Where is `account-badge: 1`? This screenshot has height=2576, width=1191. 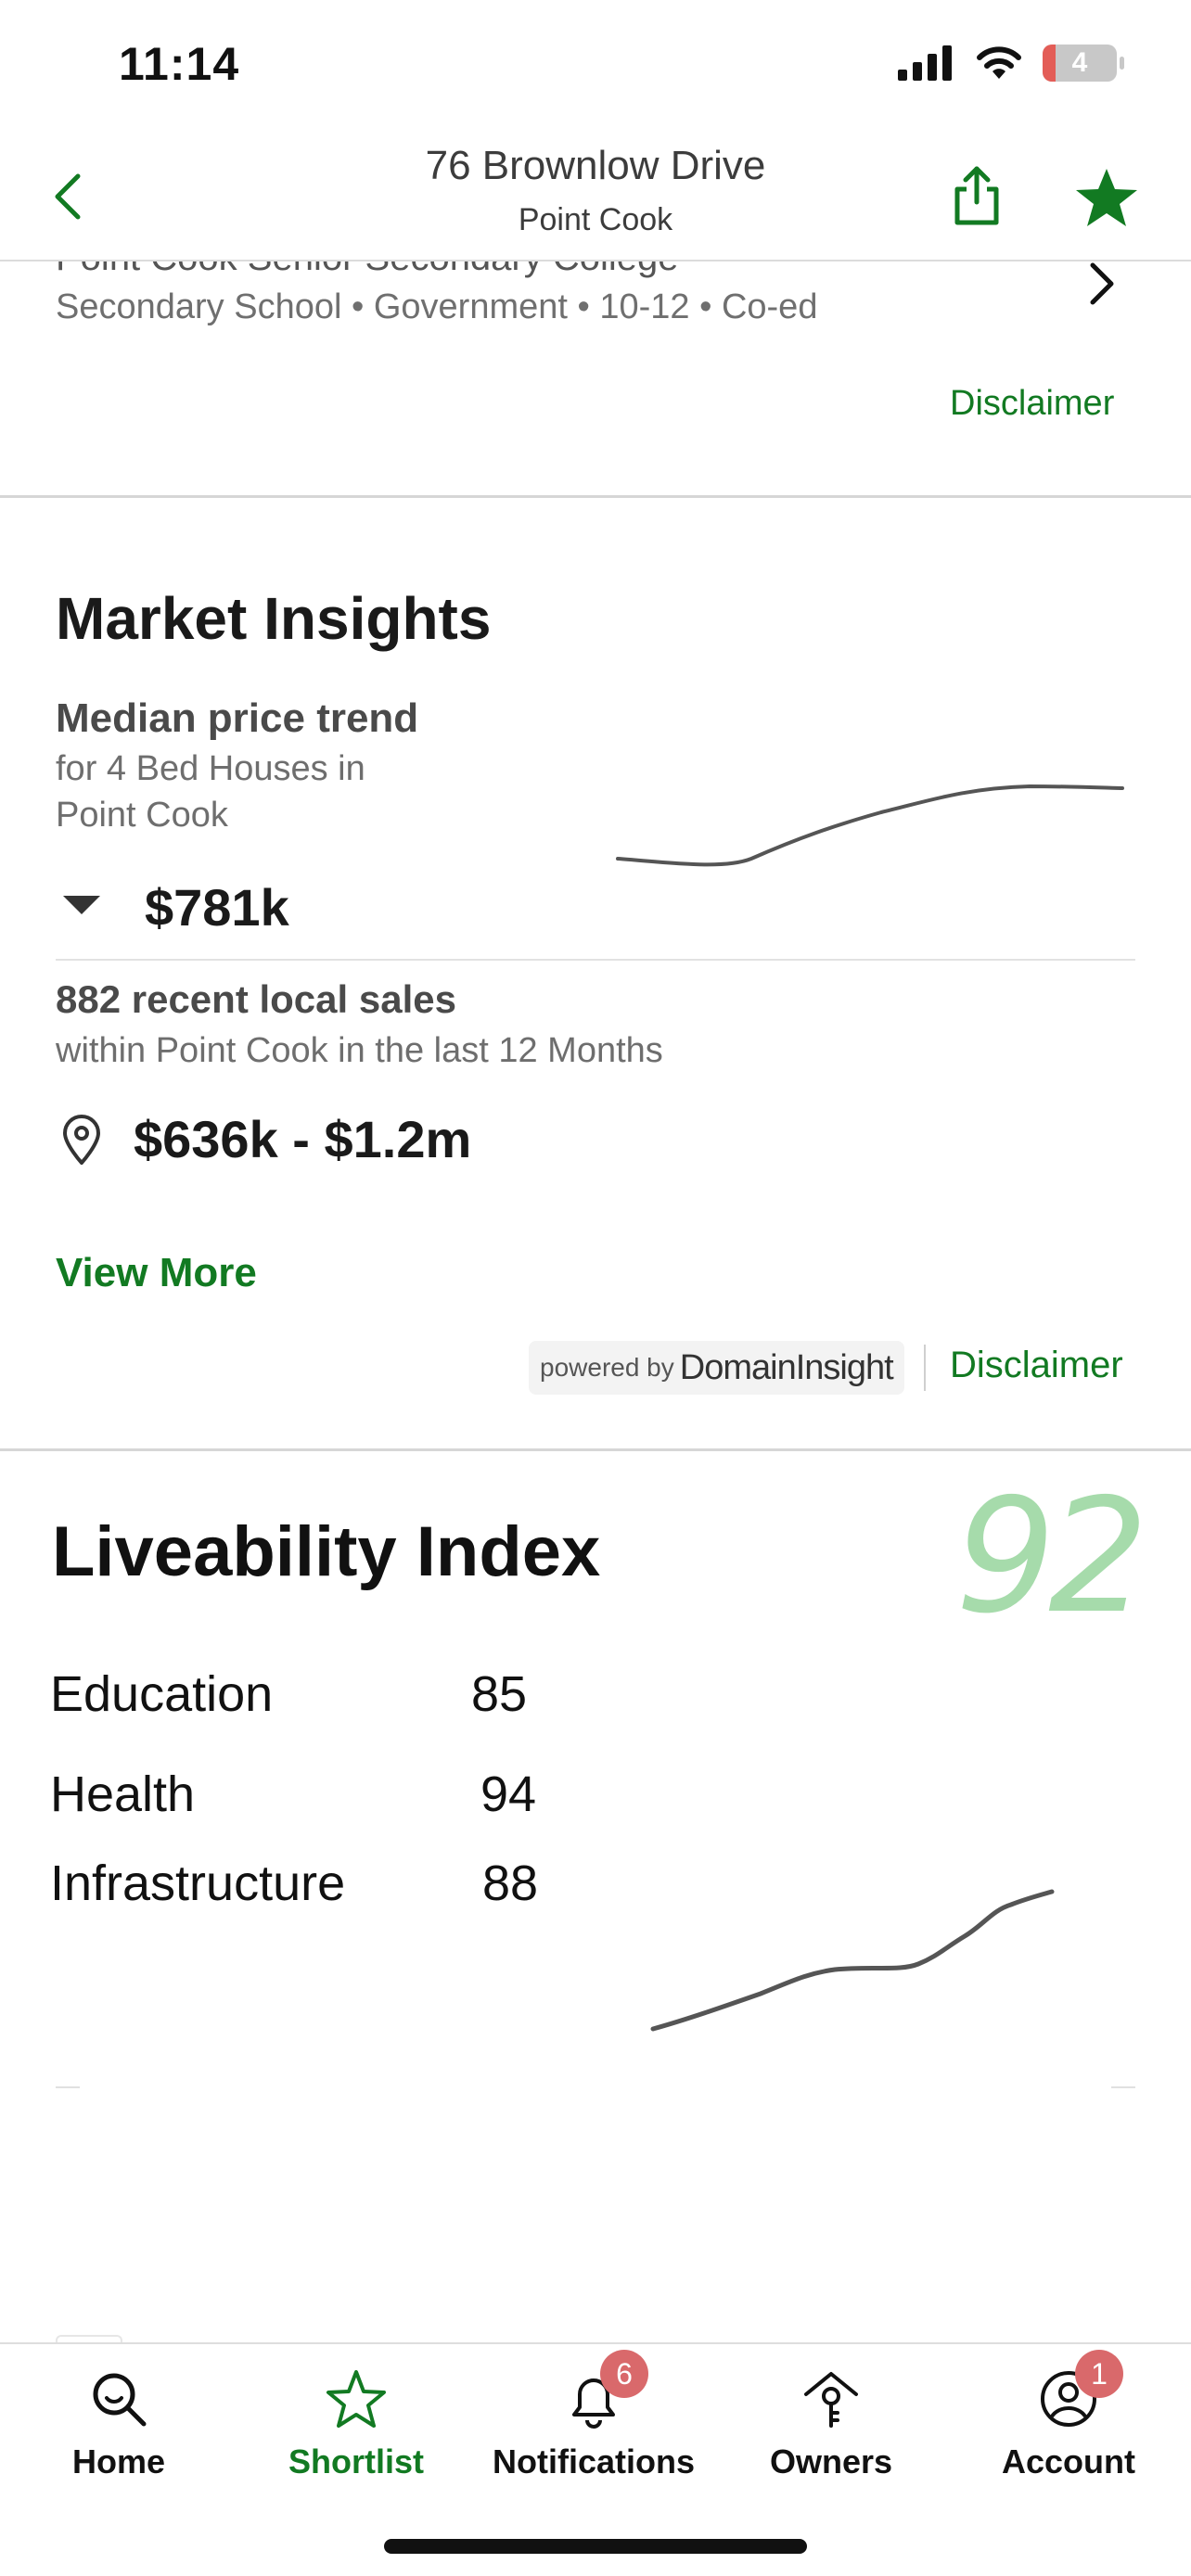 account-badge: 1 is located at coordinates (1099, 2374).